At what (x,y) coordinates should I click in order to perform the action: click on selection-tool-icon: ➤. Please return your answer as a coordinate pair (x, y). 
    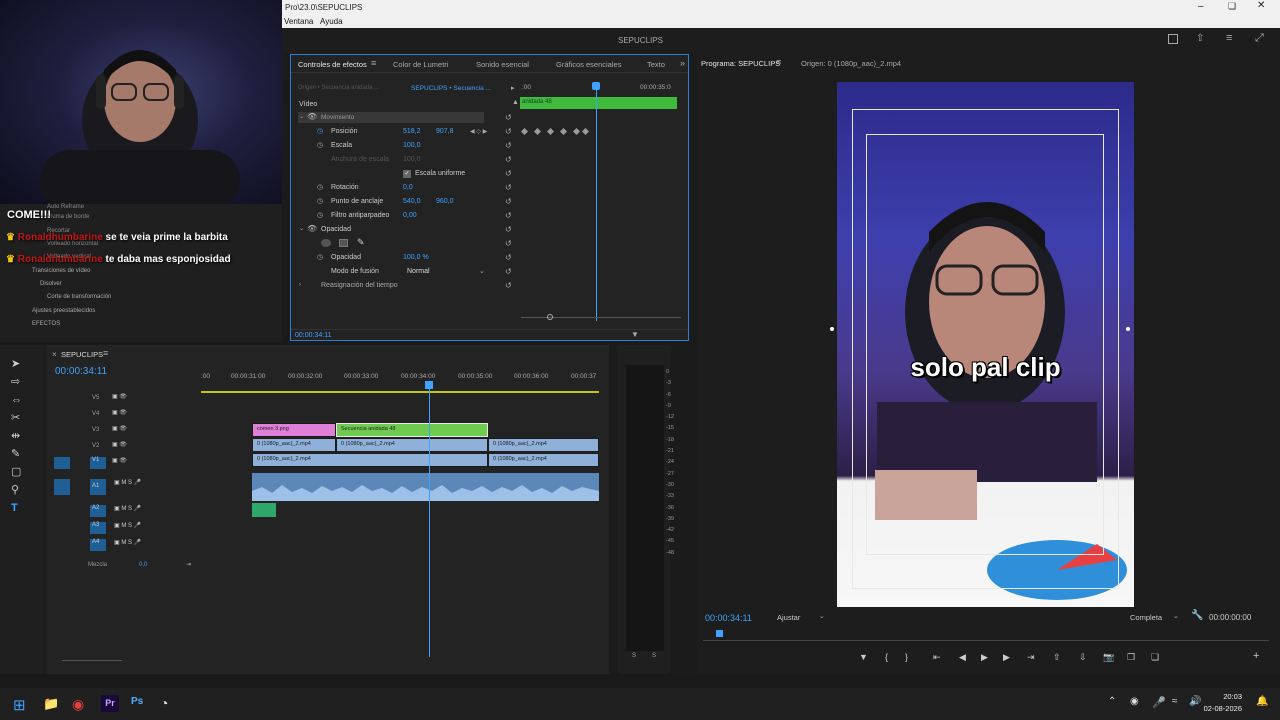
    Looking at the image, I should click on (16, 364).